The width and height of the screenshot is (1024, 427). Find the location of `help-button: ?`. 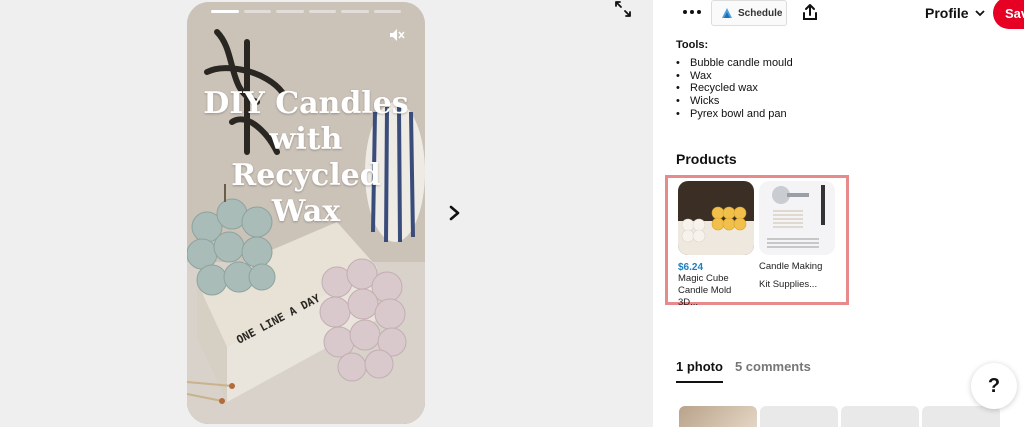

help-button: ? is located at coordinates (994, 386).